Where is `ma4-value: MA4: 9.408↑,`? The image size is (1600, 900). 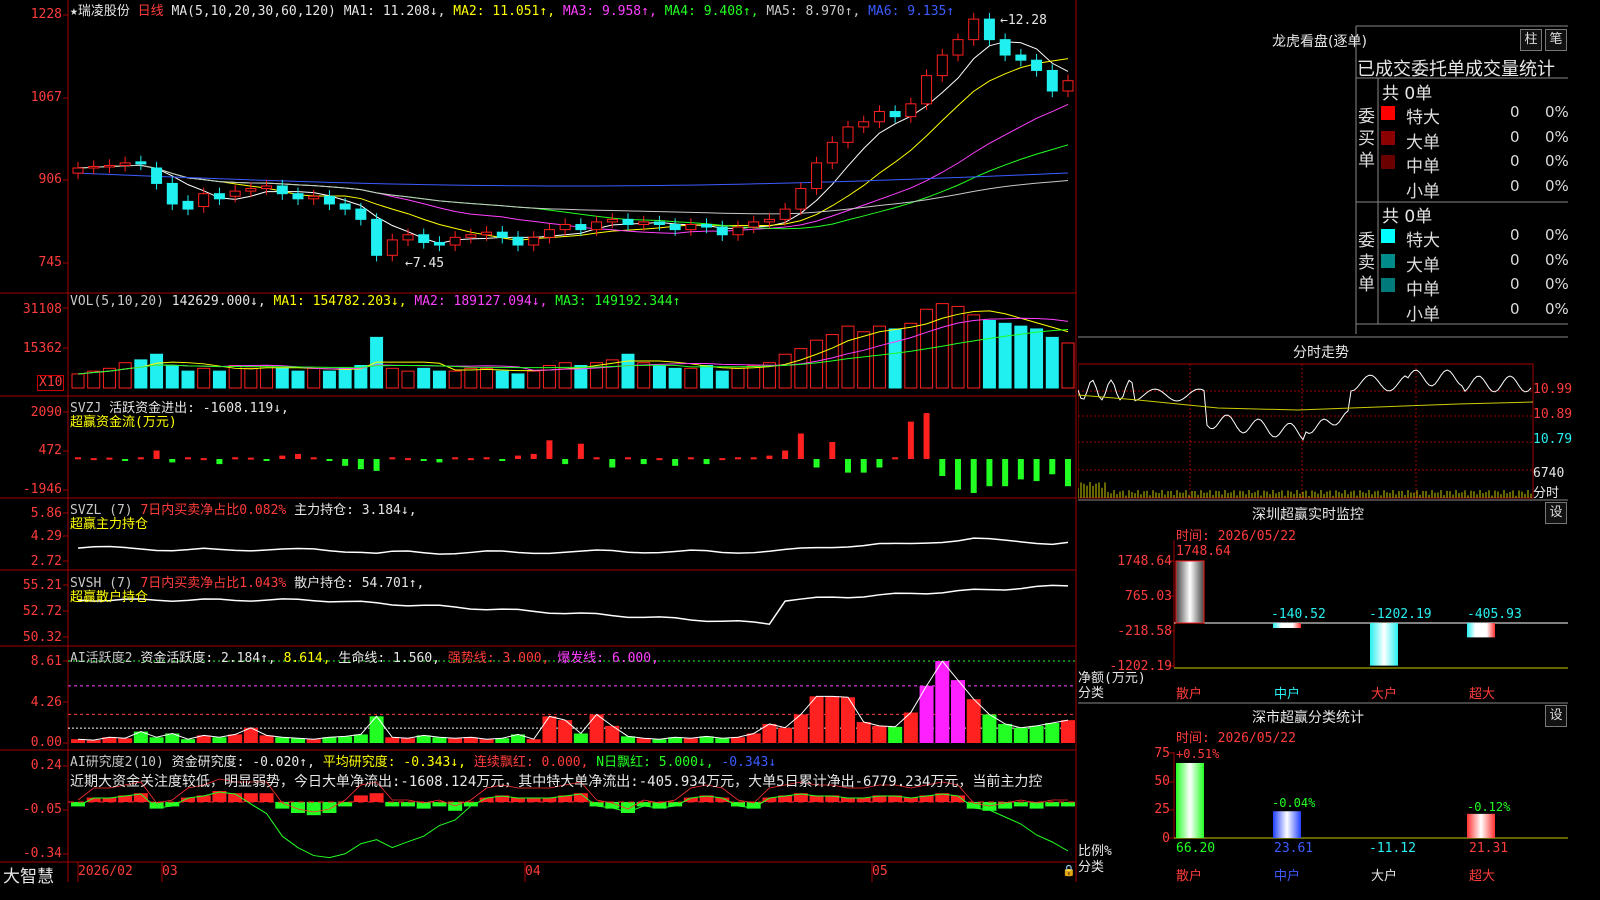 ma4-value: MA4: 9.408↑, is located at coordinates (711, 11).